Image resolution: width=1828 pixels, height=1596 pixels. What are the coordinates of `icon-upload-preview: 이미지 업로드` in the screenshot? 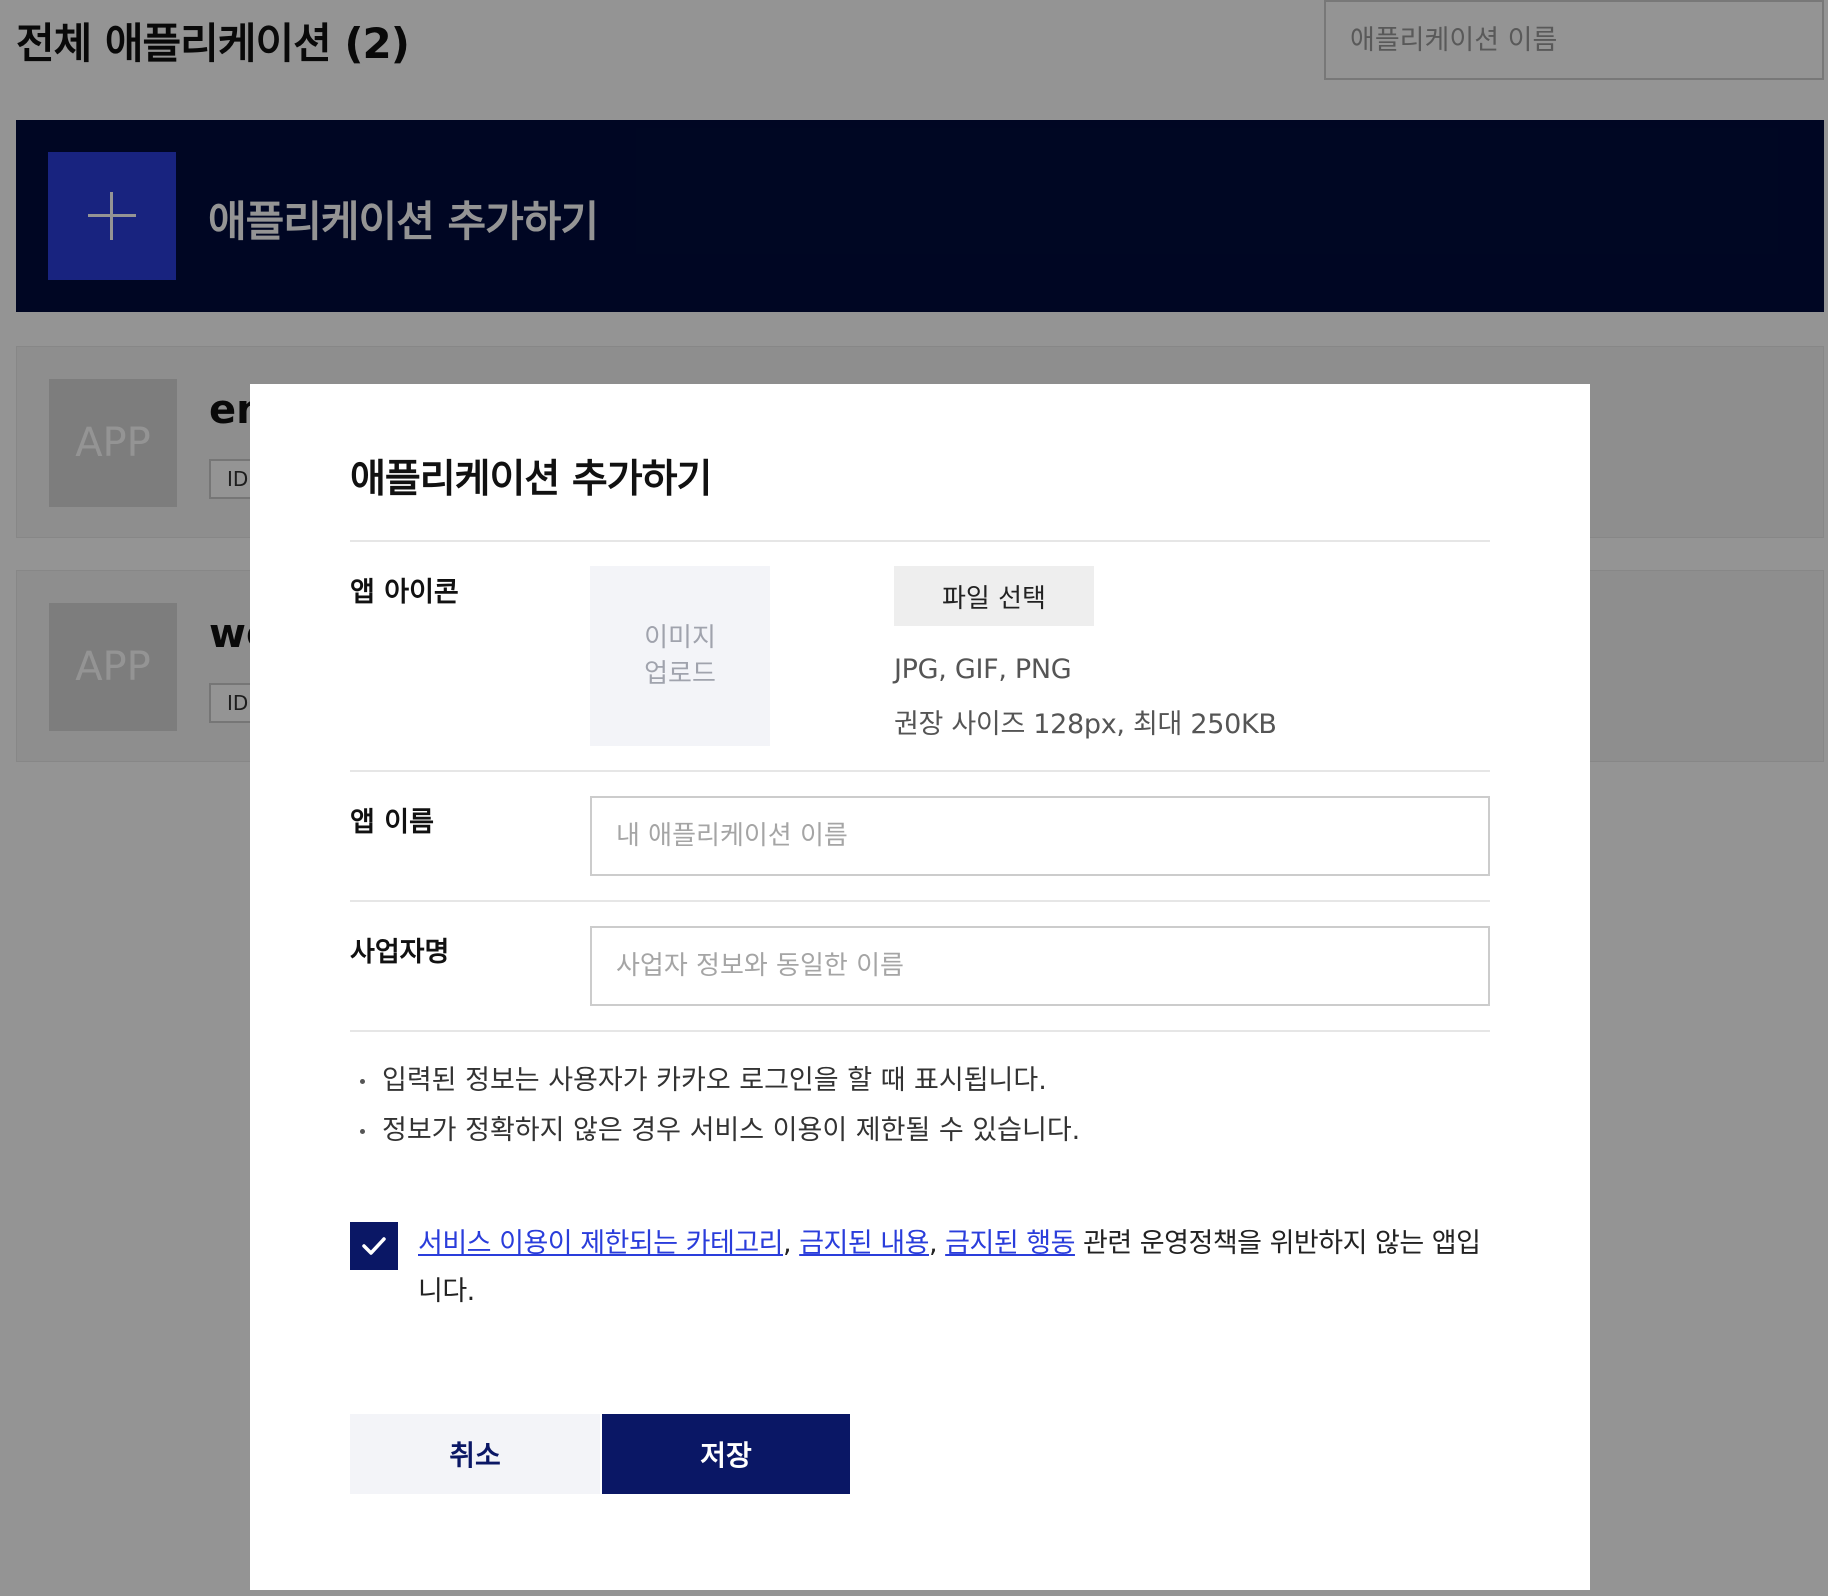 It's located at (680, 656).